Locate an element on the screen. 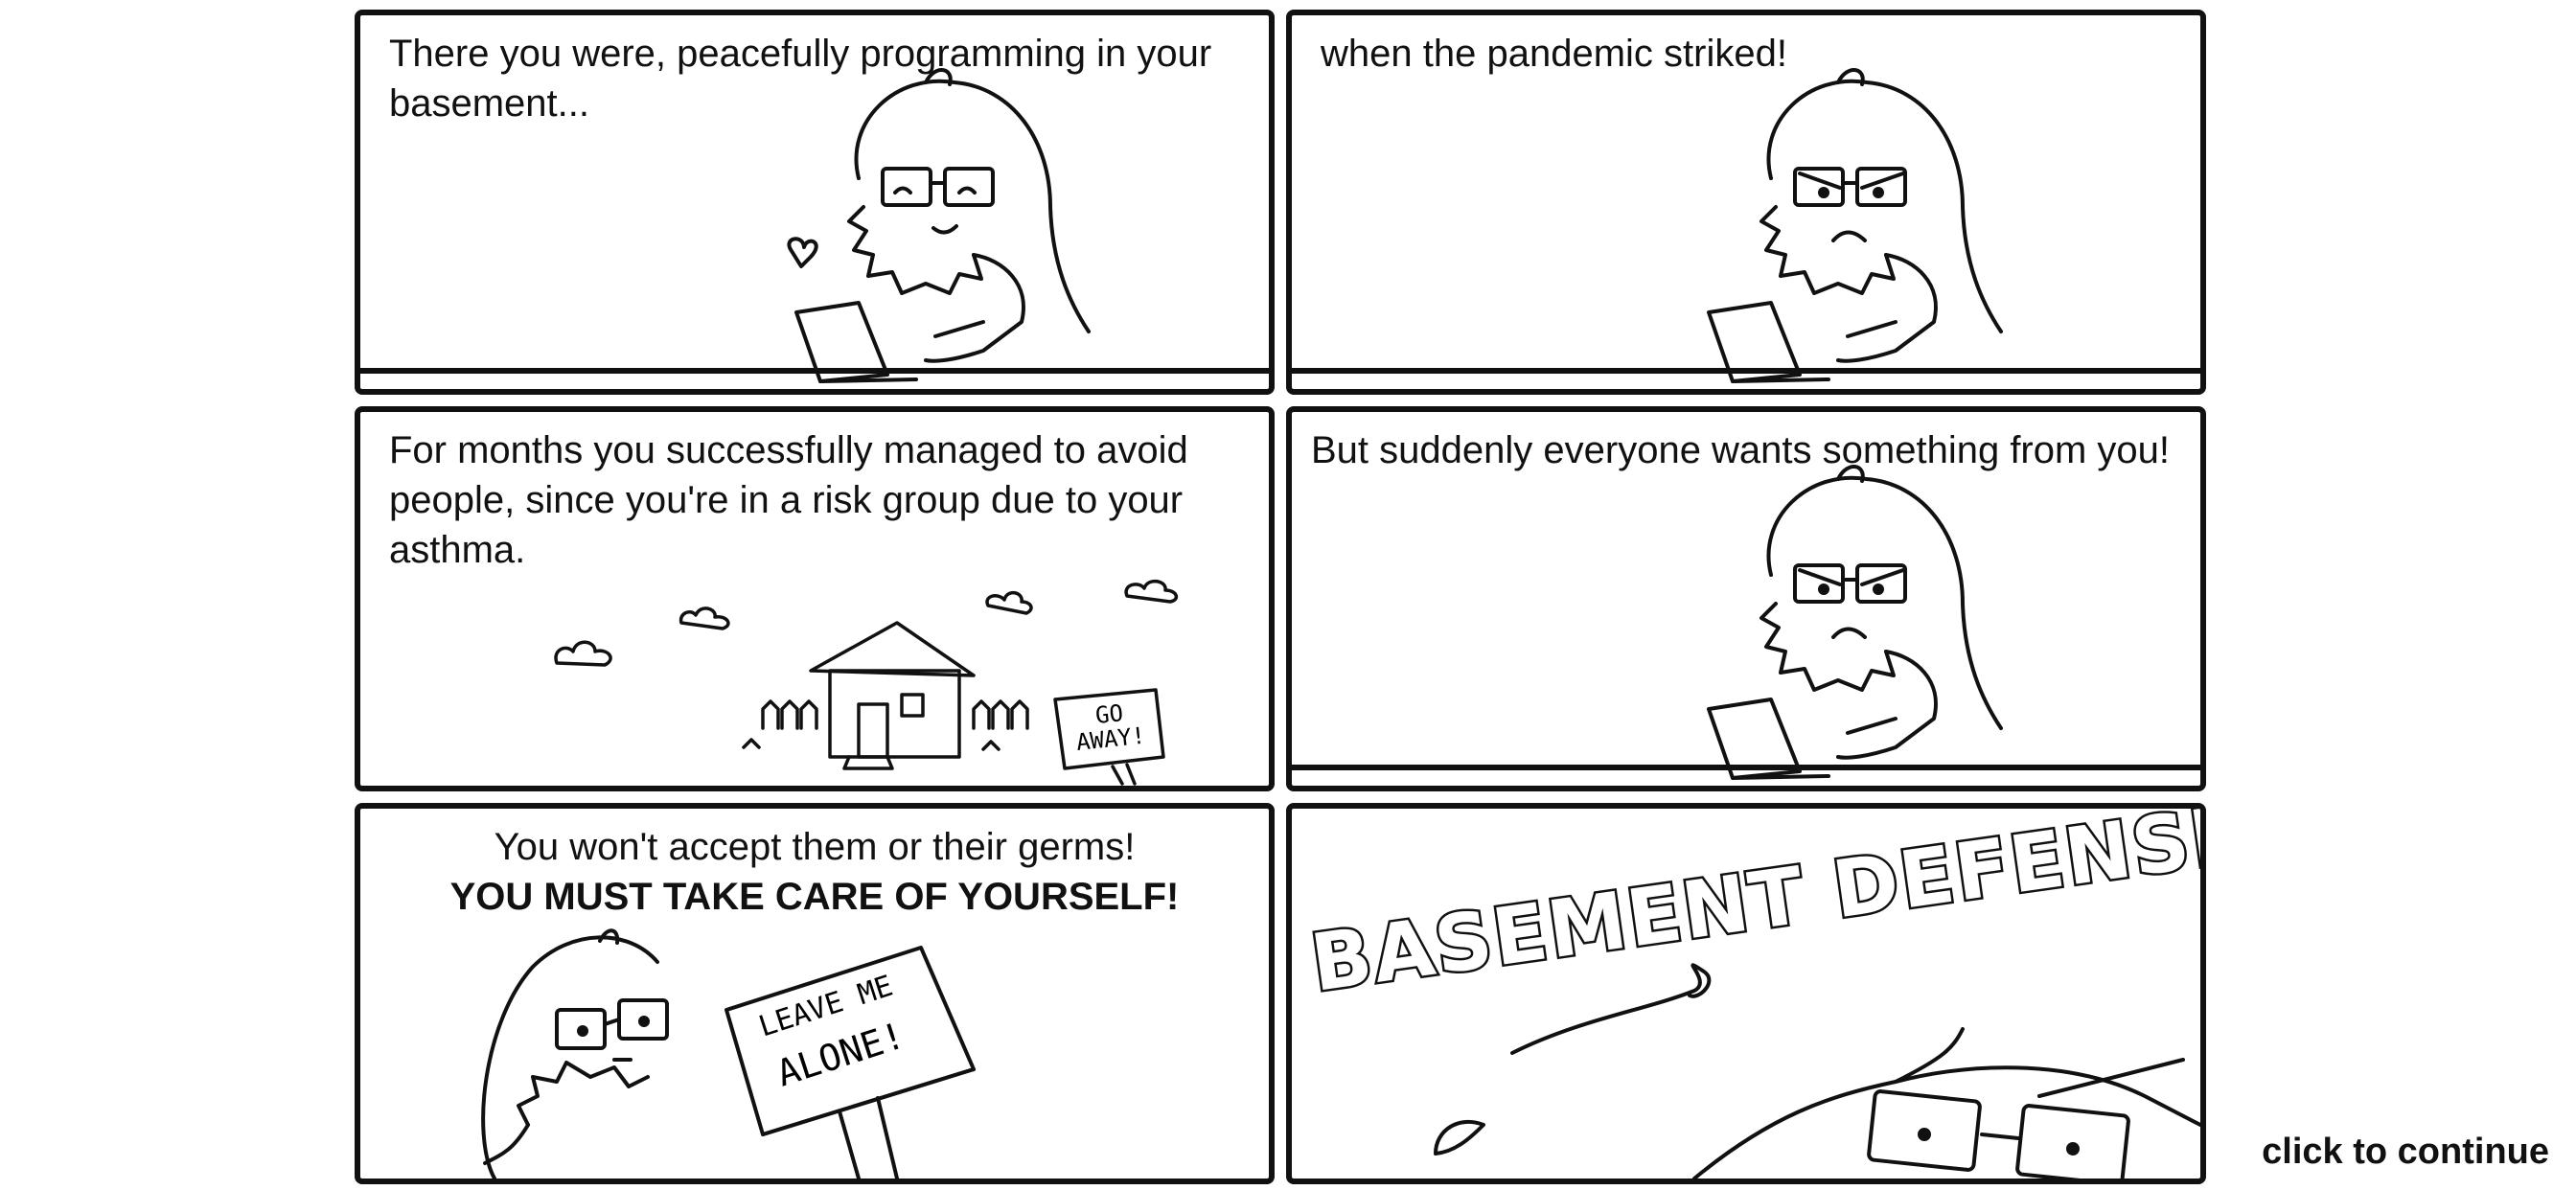 The width and height of the screenshot is (2576, 1190). house-illustration: GO AWAY! is located at coordinates (814, 599).